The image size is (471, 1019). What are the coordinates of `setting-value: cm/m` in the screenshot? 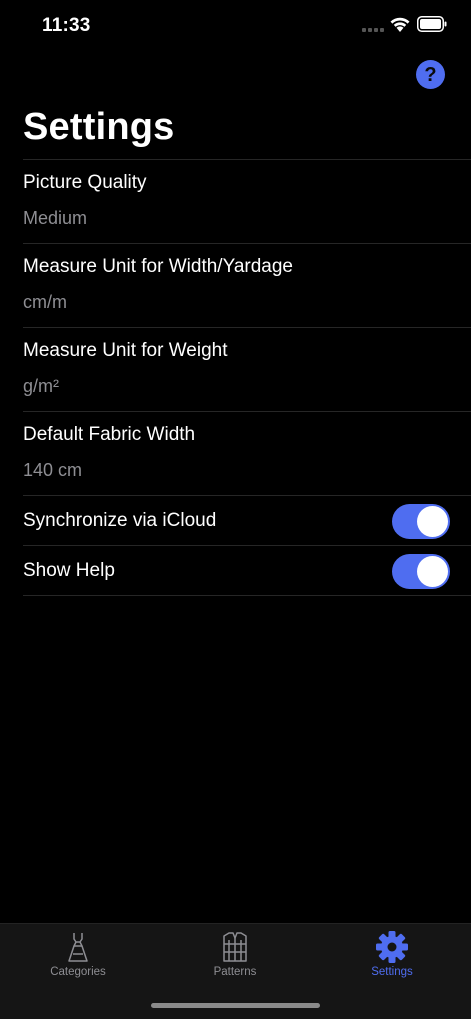 It's located at (45, 302).